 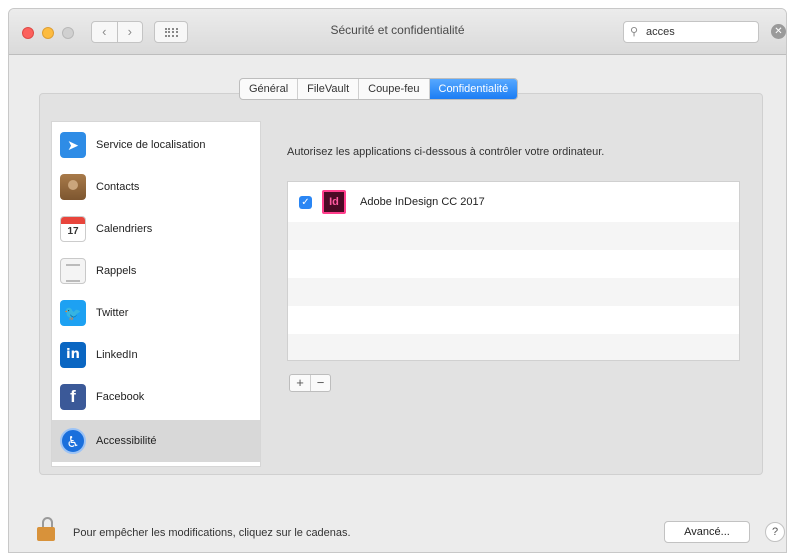 What do you see at coordinates (151, 145) in the screenshot?
I see `sidebar-item-label: Service de localisation` at bounding box center [151, 145].